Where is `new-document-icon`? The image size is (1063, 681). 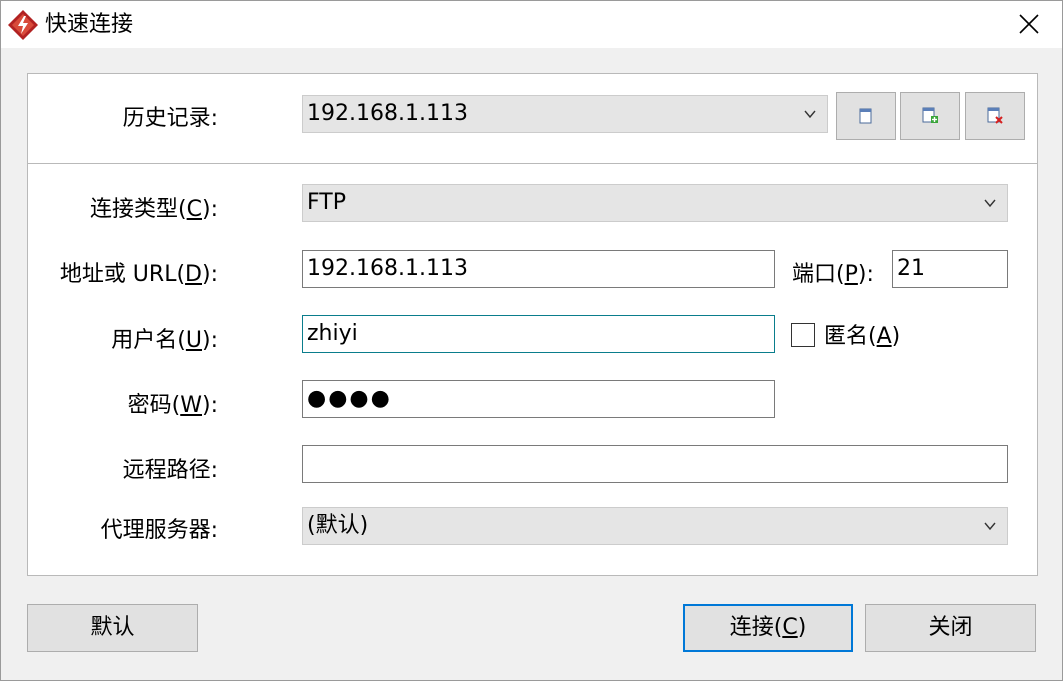 new-document-icon is located at coordinates (865, 116).